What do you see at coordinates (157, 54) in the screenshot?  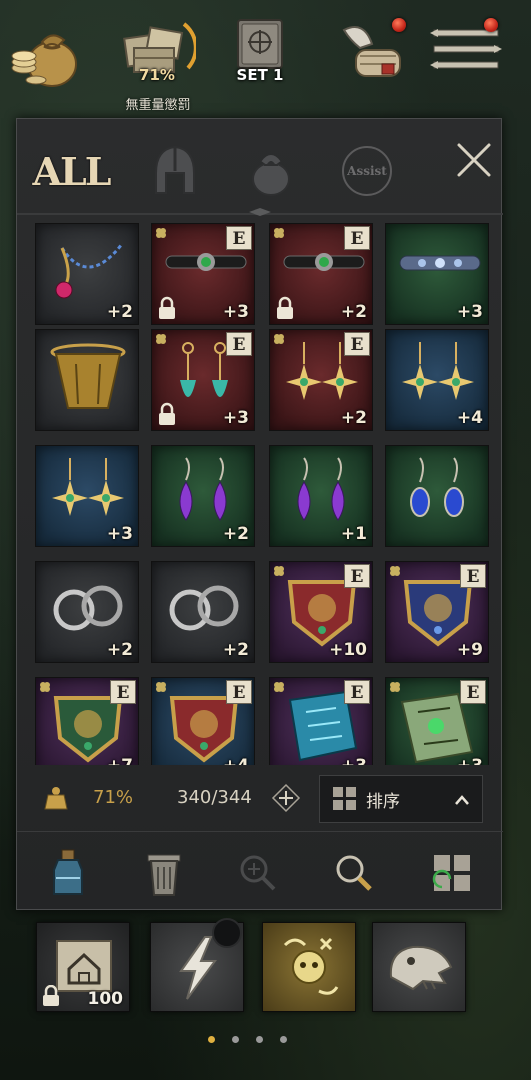 I see `weight-indicator: 71%` at bounding box center [157, 54].